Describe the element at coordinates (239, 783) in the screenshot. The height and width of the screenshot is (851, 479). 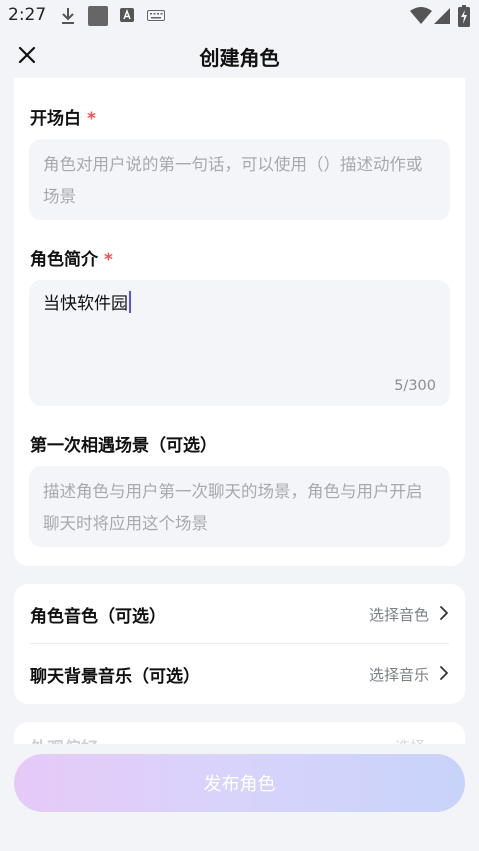
I see `publish-button: 发布角色` at that location.